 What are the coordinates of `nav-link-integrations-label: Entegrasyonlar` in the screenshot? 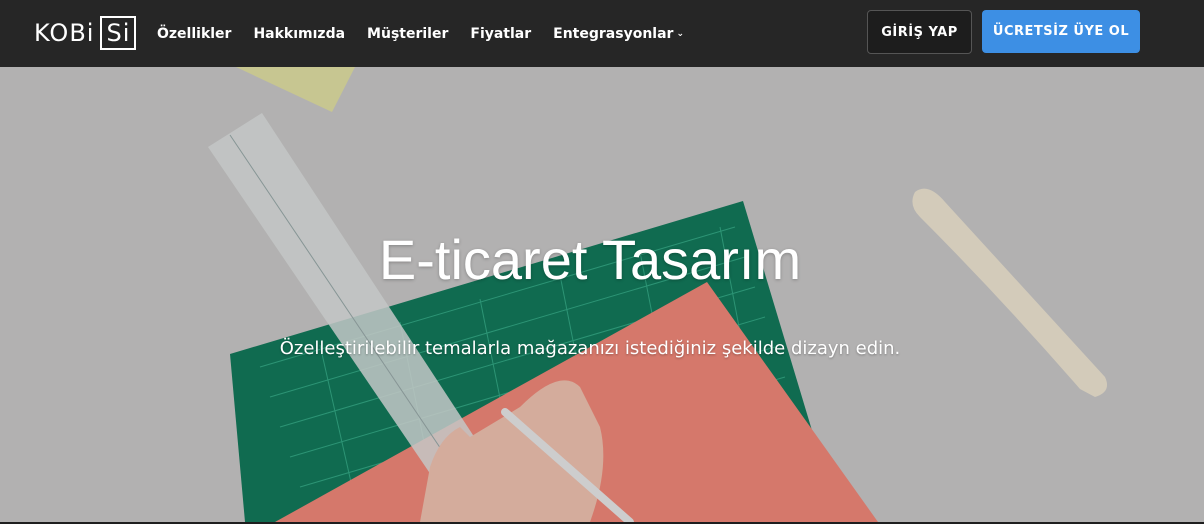 It's located at (613, 33).